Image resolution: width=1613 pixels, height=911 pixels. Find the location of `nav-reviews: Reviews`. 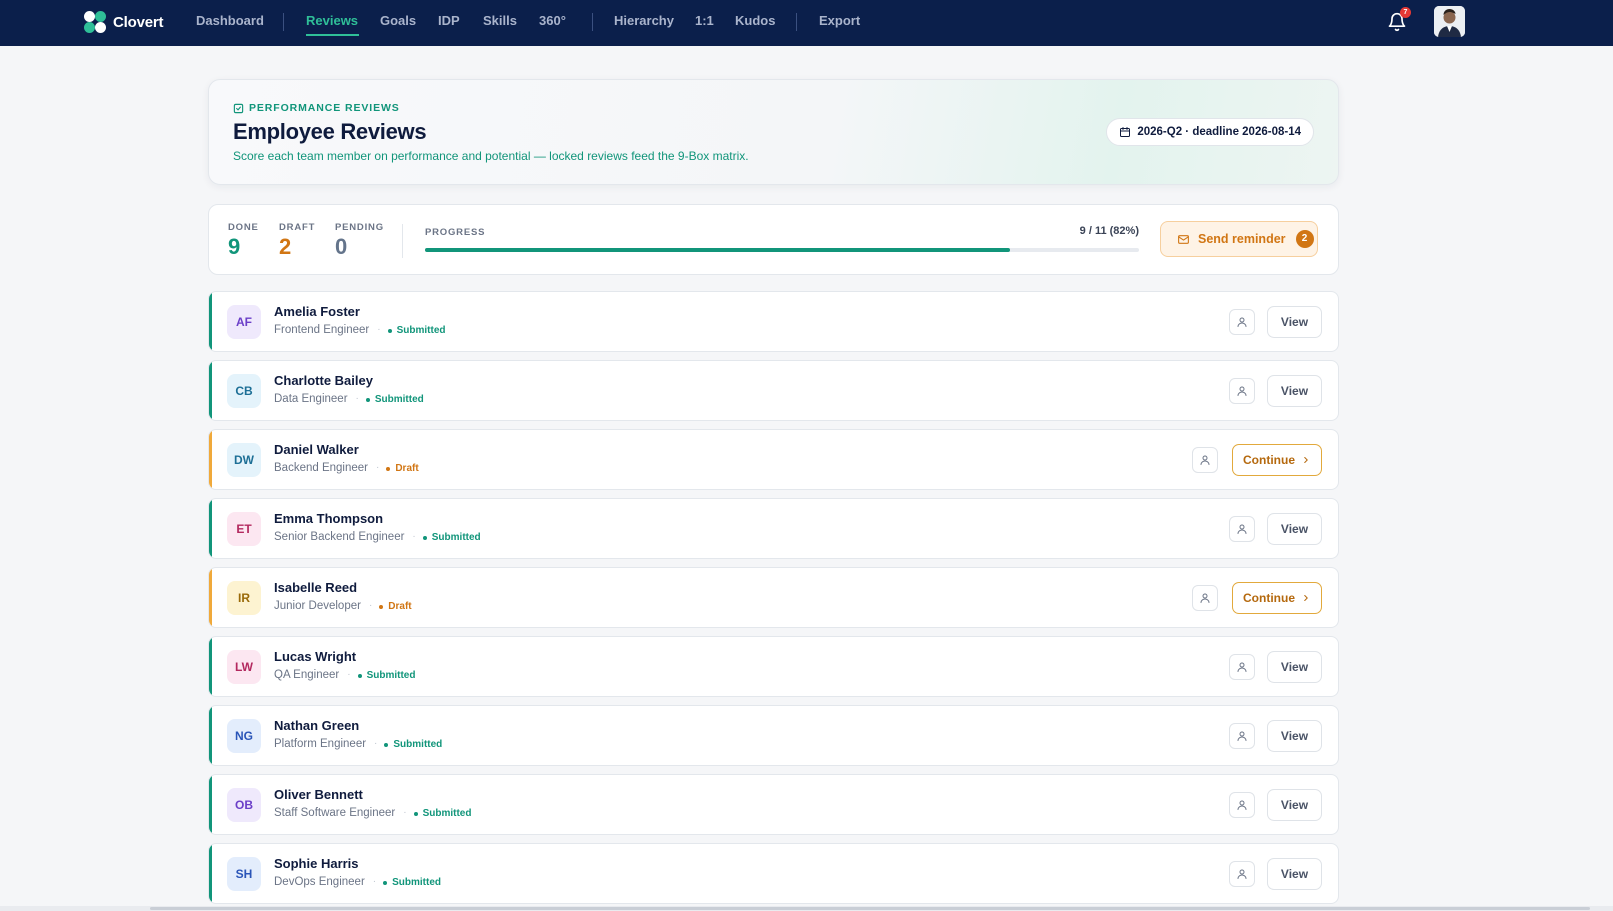

nav-reviews: Reviews is located at coordinates (332, 20).